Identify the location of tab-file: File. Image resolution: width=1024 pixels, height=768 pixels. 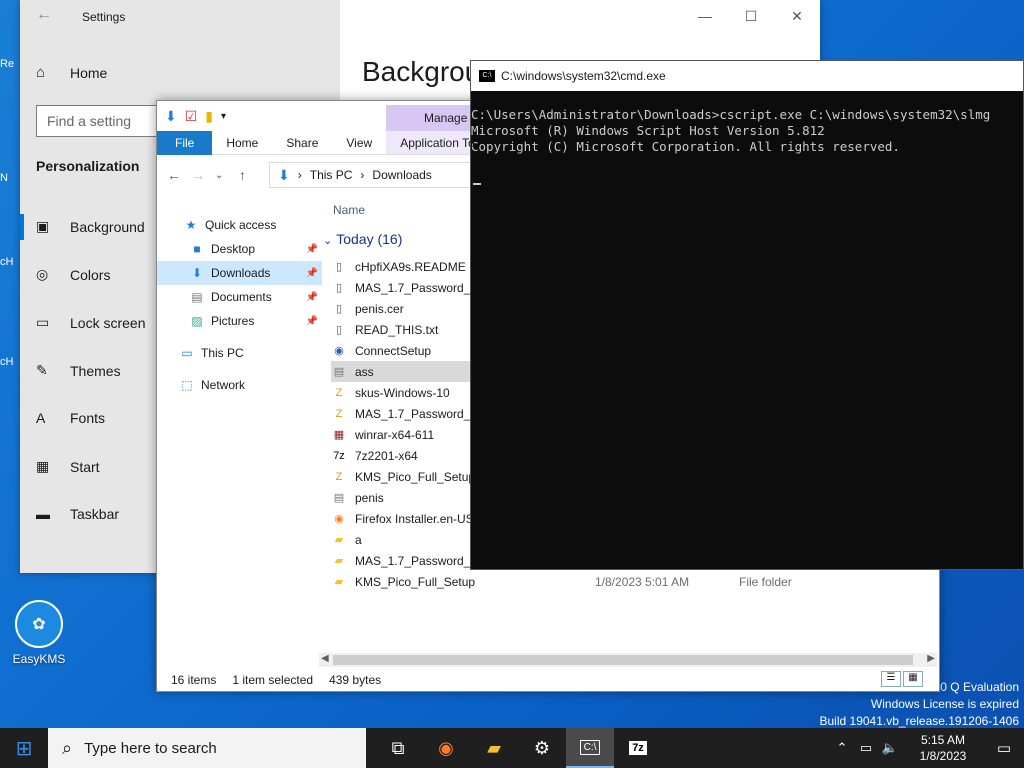
(185, 142).